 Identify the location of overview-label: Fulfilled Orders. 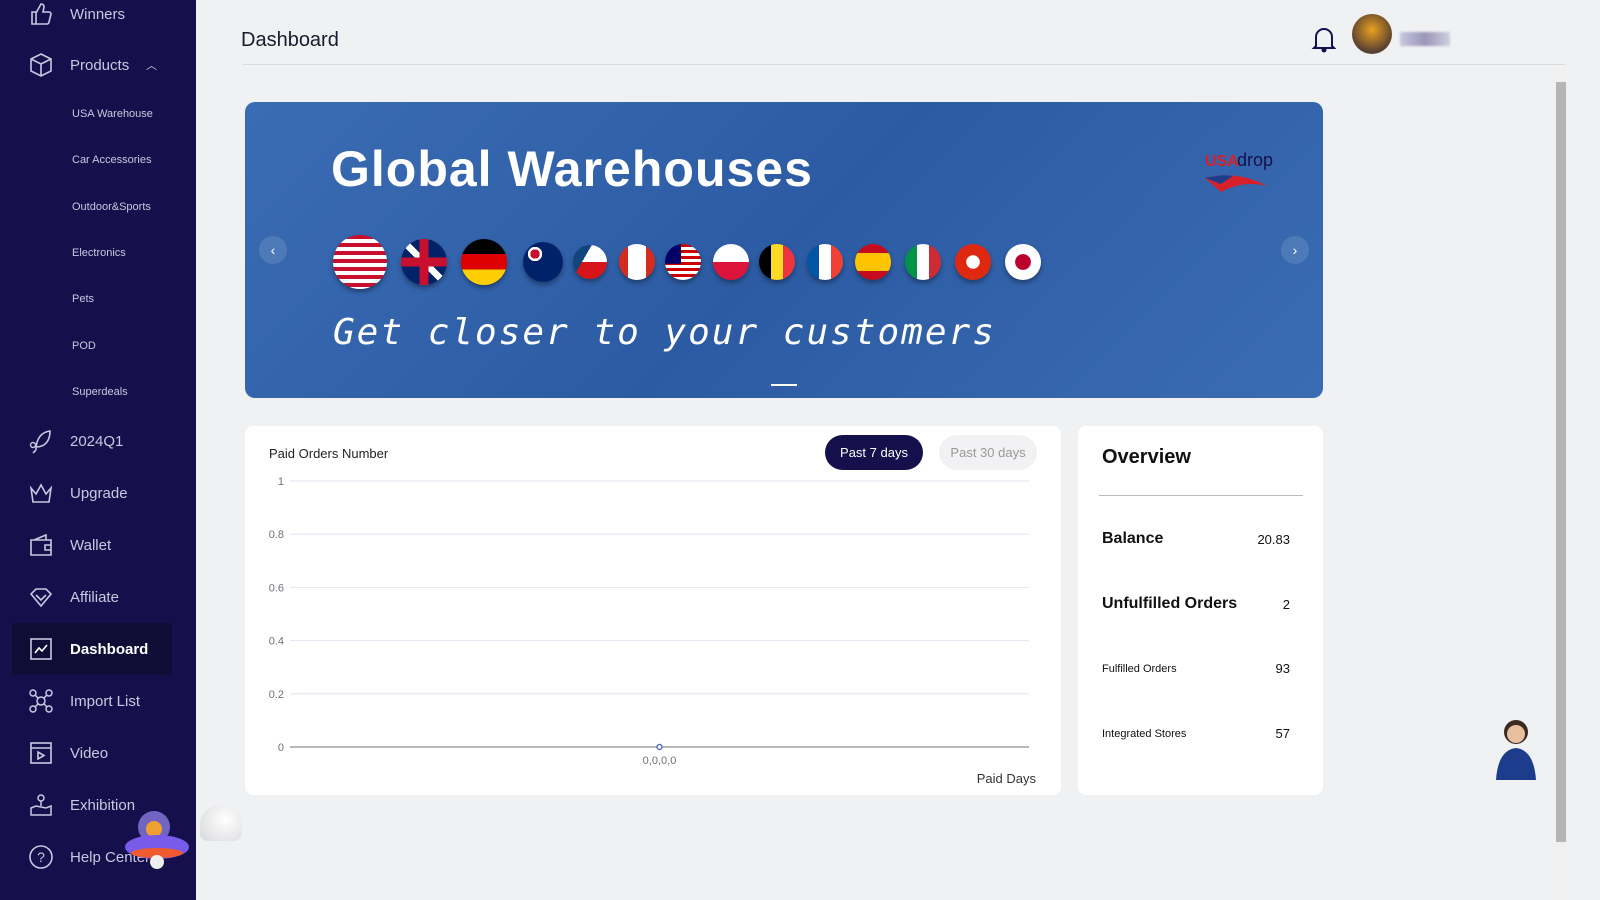
(1139, 668).